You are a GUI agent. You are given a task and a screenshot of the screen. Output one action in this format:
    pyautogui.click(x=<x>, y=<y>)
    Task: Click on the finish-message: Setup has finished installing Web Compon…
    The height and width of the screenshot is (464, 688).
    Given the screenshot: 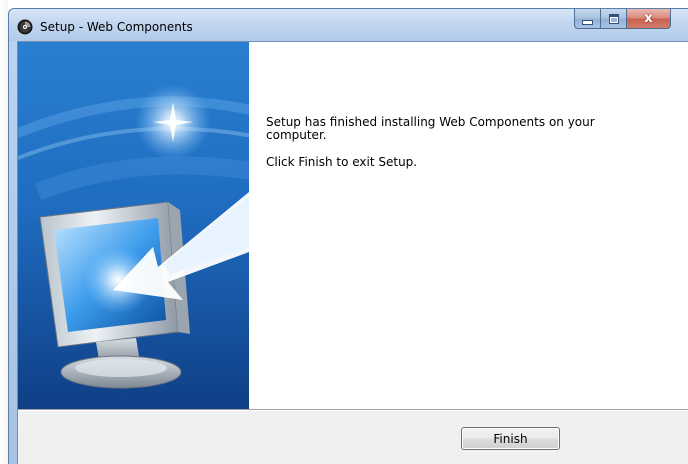 What is the action you would take?
    pyautogui.click(x=430, y=128)
    